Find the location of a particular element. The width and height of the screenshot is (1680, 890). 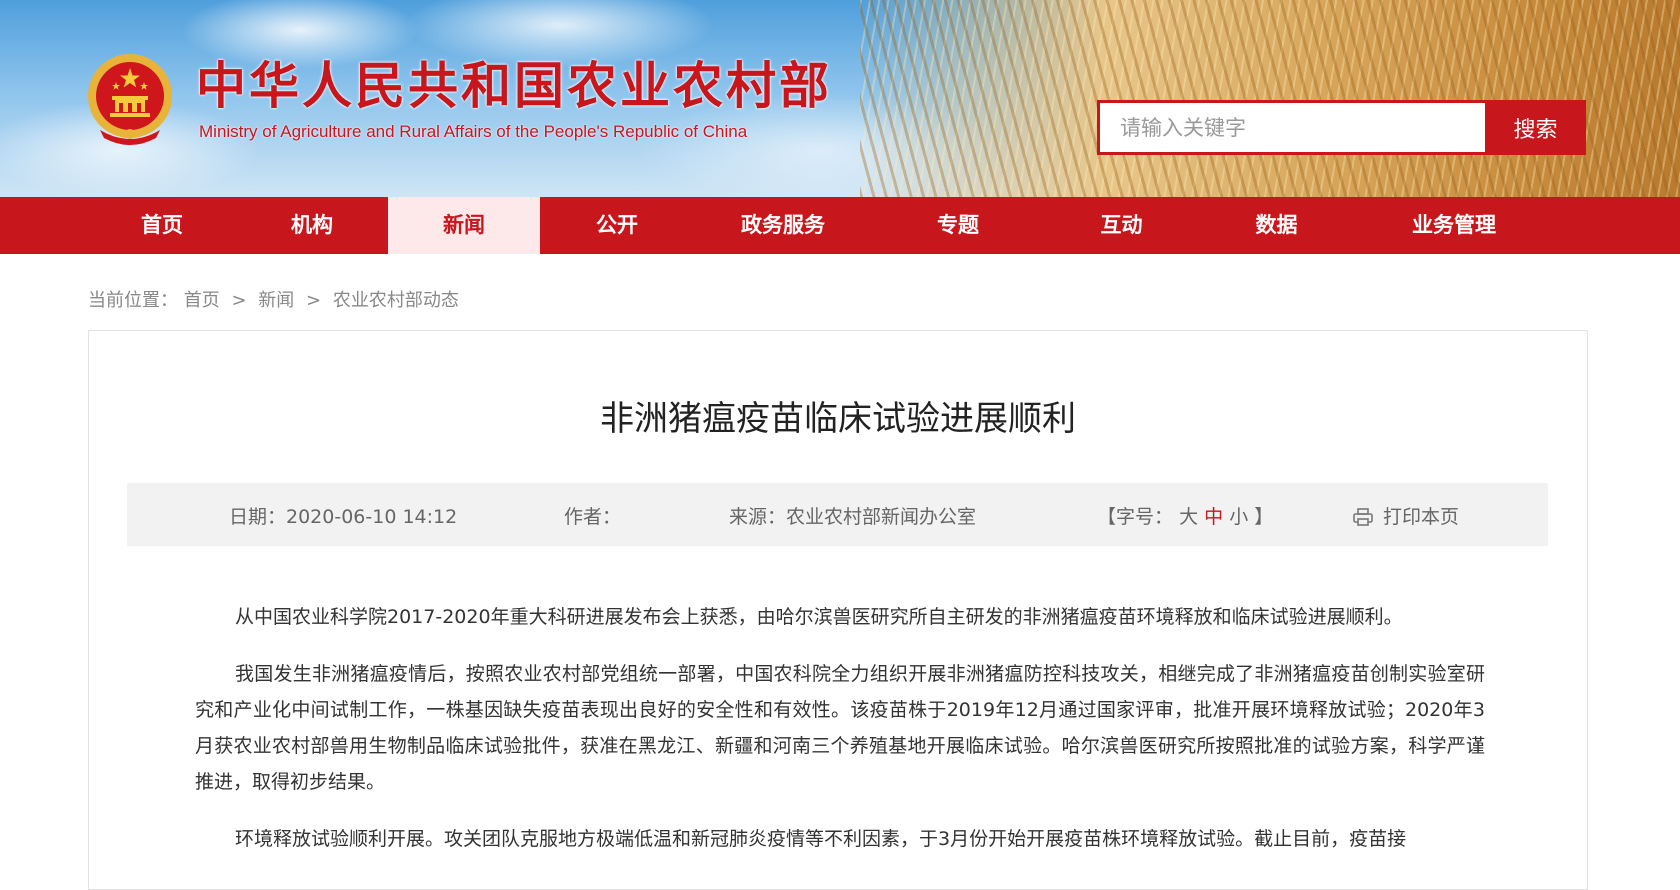

wheat-field-banner is located at coordinates (1270, 98).